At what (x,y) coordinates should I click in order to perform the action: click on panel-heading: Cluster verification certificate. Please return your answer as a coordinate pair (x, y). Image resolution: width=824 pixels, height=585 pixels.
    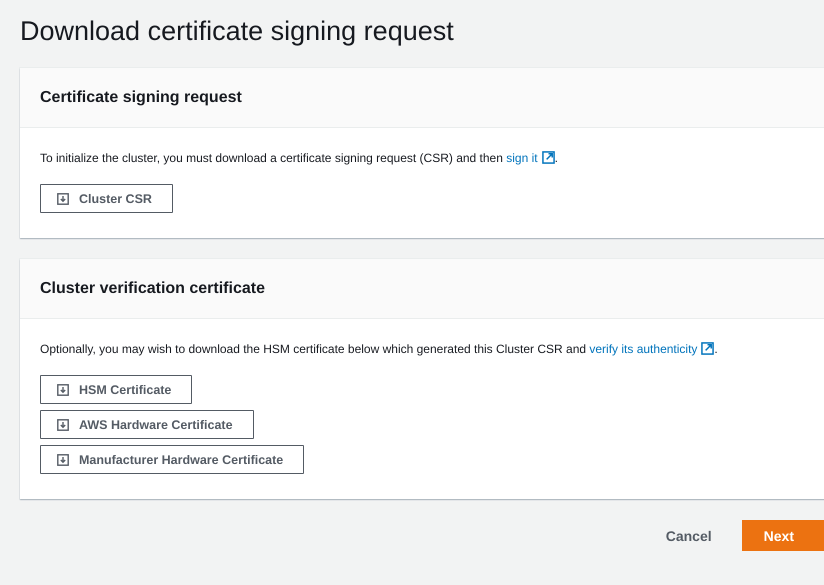
    Looking at the image, I should click on (152, 289).